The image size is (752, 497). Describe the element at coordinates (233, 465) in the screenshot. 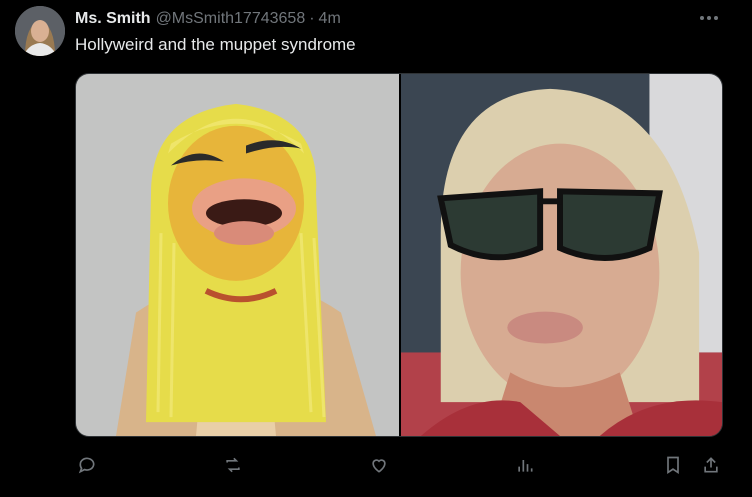

I see `retweet-icon` at that location.